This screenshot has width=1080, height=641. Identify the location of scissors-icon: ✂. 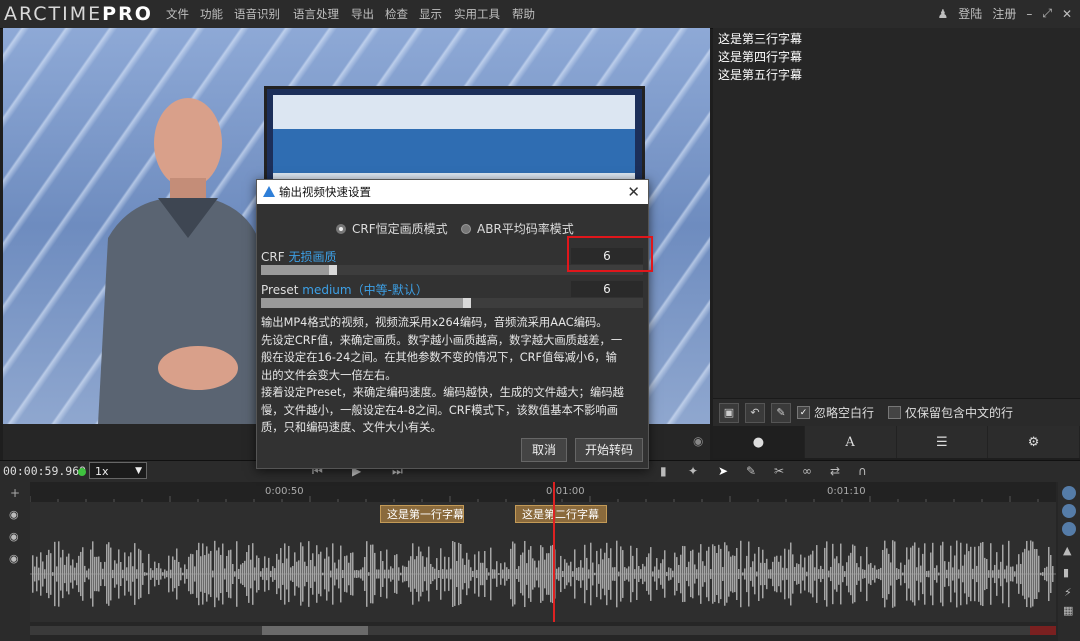
(779, 471).